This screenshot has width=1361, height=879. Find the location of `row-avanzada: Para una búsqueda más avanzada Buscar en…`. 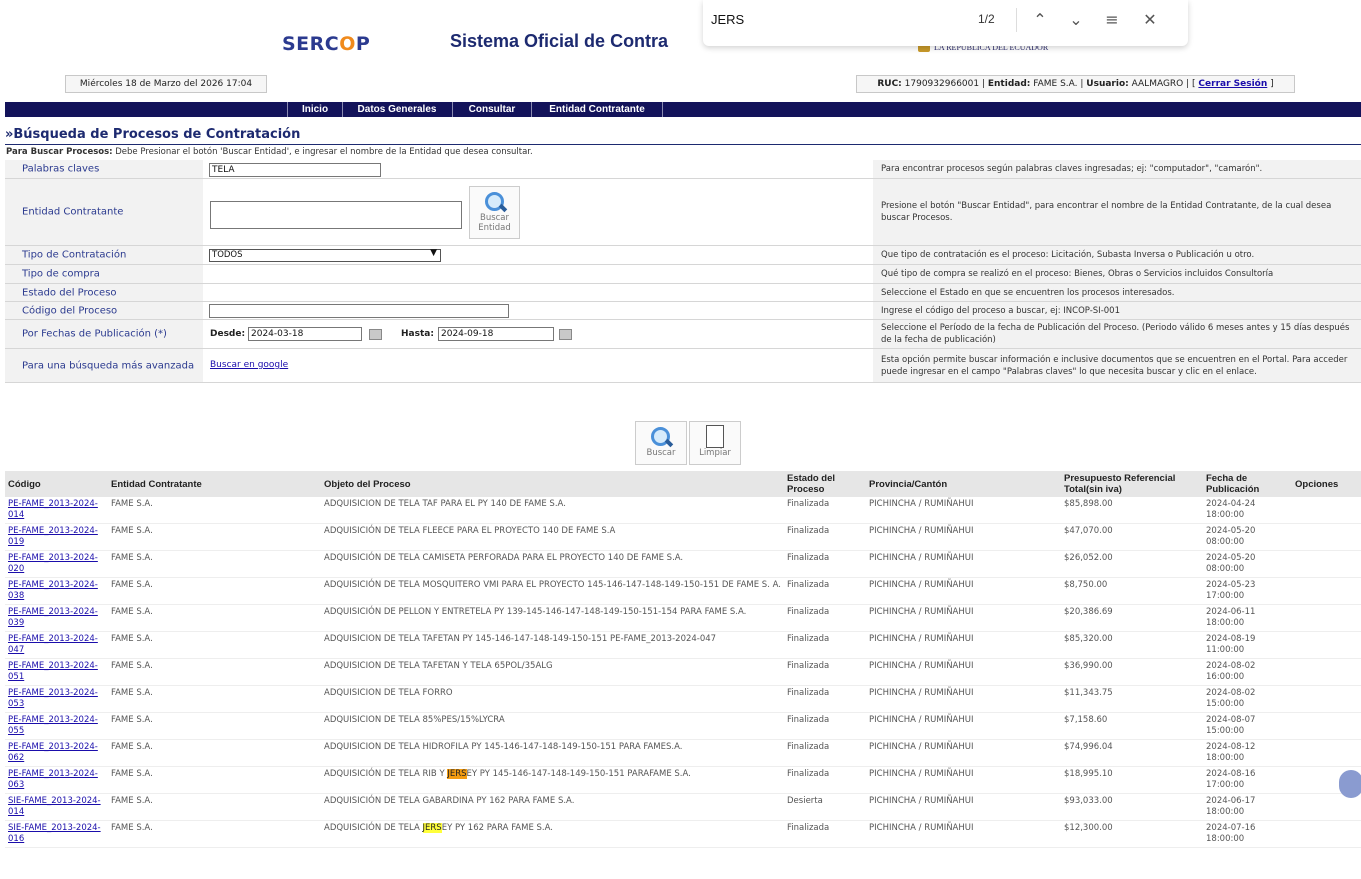

row-avanzada: Para una búsqueda más avanzada Buscar en… is located at coordinates (683, 366).